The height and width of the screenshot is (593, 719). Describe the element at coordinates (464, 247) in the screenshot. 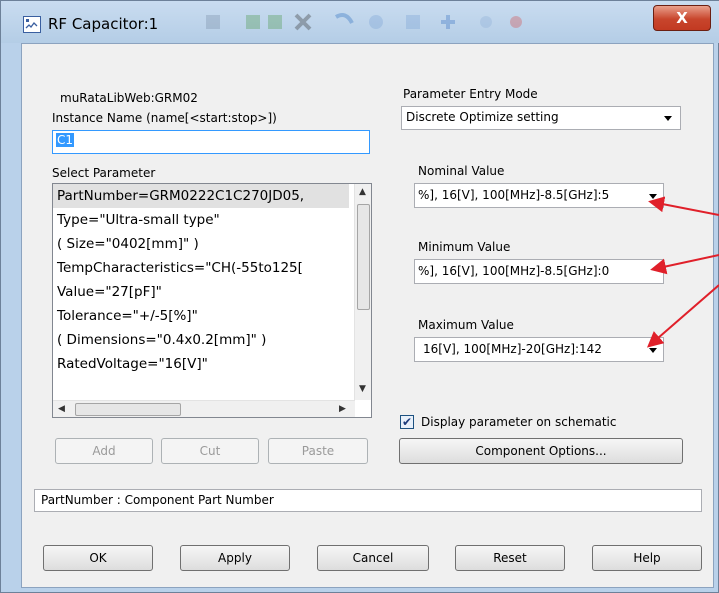

I see `minimum-value-label: Minimum Value` at that location.